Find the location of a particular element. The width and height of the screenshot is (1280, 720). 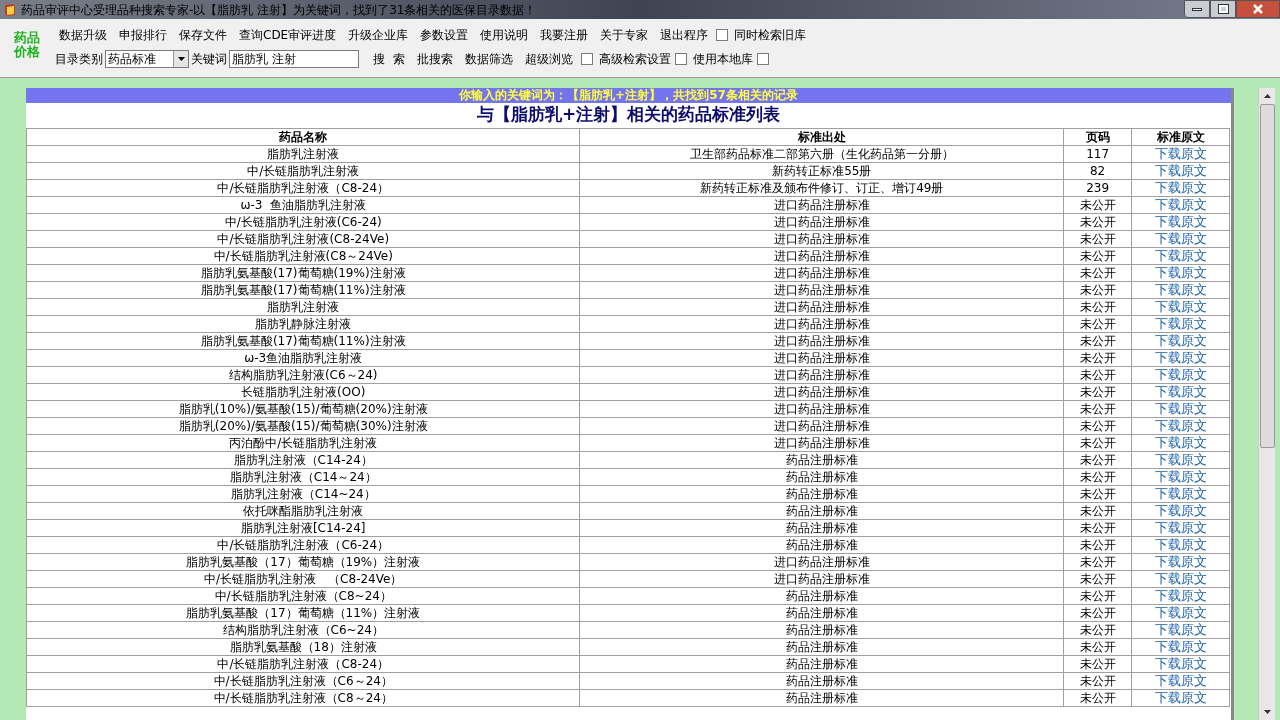

toolbar-button: 参数设置 is located at coordinates (444, 34).